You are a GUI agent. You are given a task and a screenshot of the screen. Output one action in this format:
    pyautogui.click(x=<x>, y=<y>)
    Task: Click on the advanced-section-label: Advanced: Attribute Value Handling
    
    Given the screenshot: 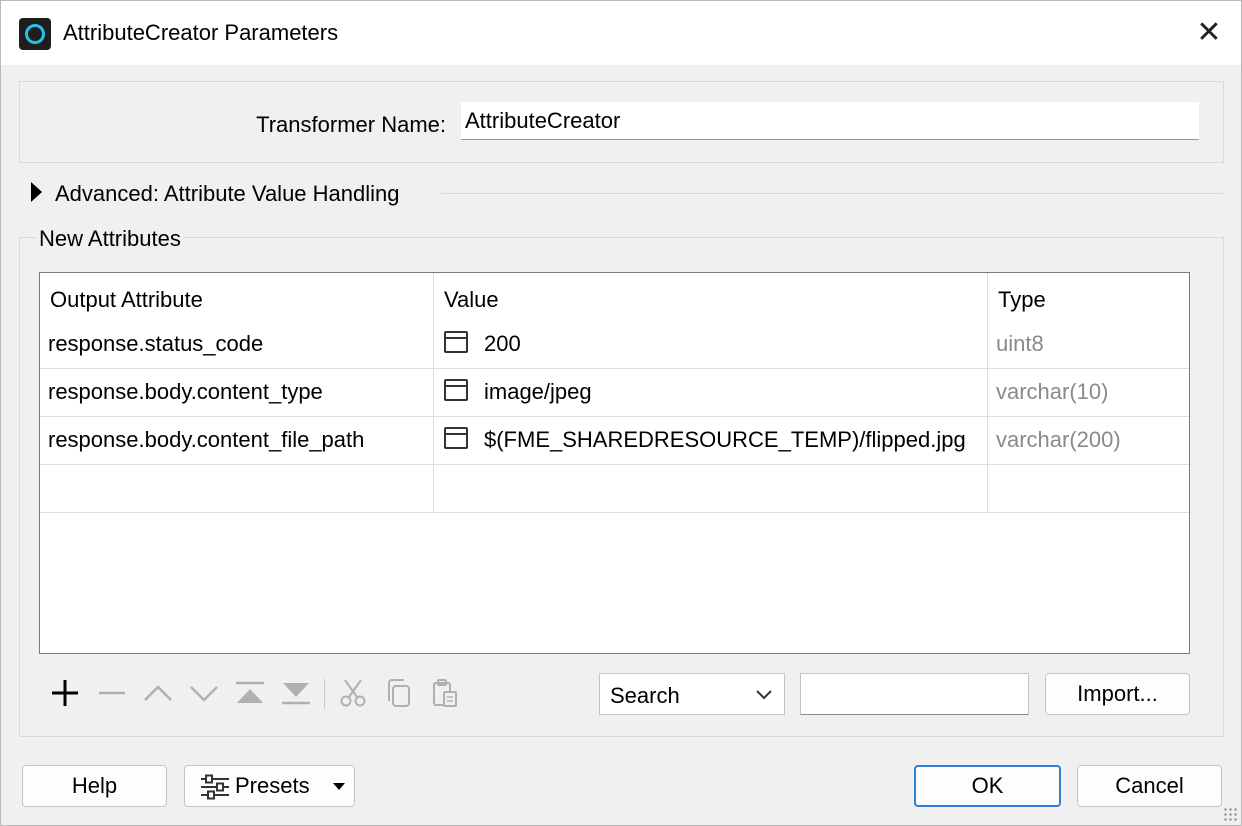 What is the action you would take?
    pyautogui.click(x=227, y=193)
    